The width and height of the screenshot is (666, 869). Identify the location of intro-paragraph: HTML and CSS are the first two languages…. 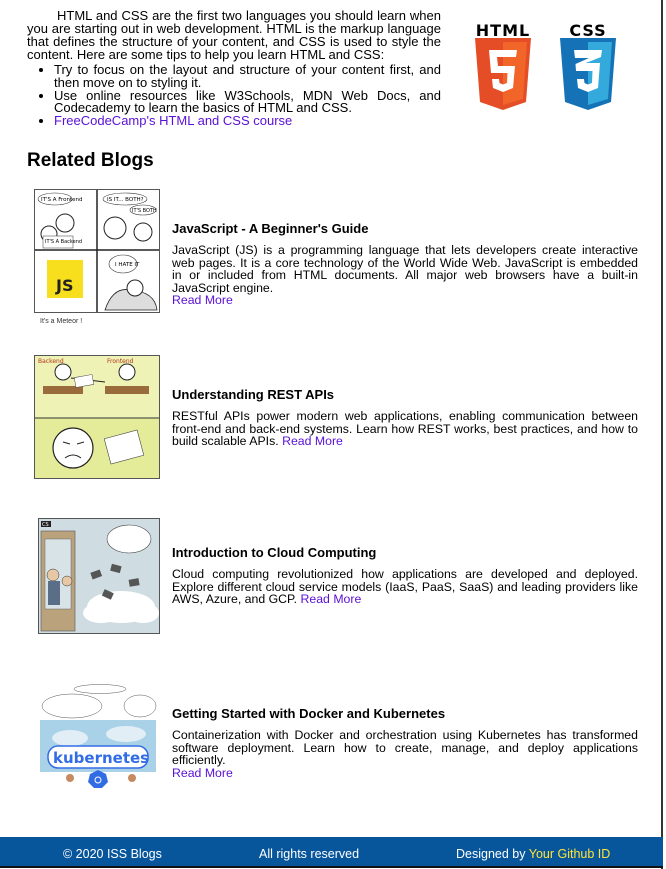
(234, 35).